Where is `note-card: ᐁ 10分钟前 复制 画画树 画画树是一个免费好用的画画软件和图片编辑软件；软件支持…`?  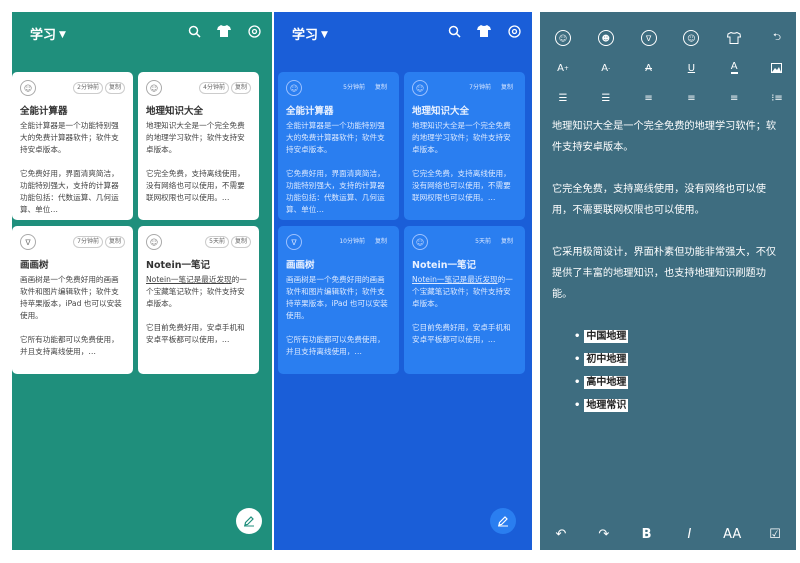 note-card: ᐁ 10分钟前 复制 画画树 画画树是一个免费好用的画画软件和图片编辑软件；软件支持… is located at coordinates (338, 300).